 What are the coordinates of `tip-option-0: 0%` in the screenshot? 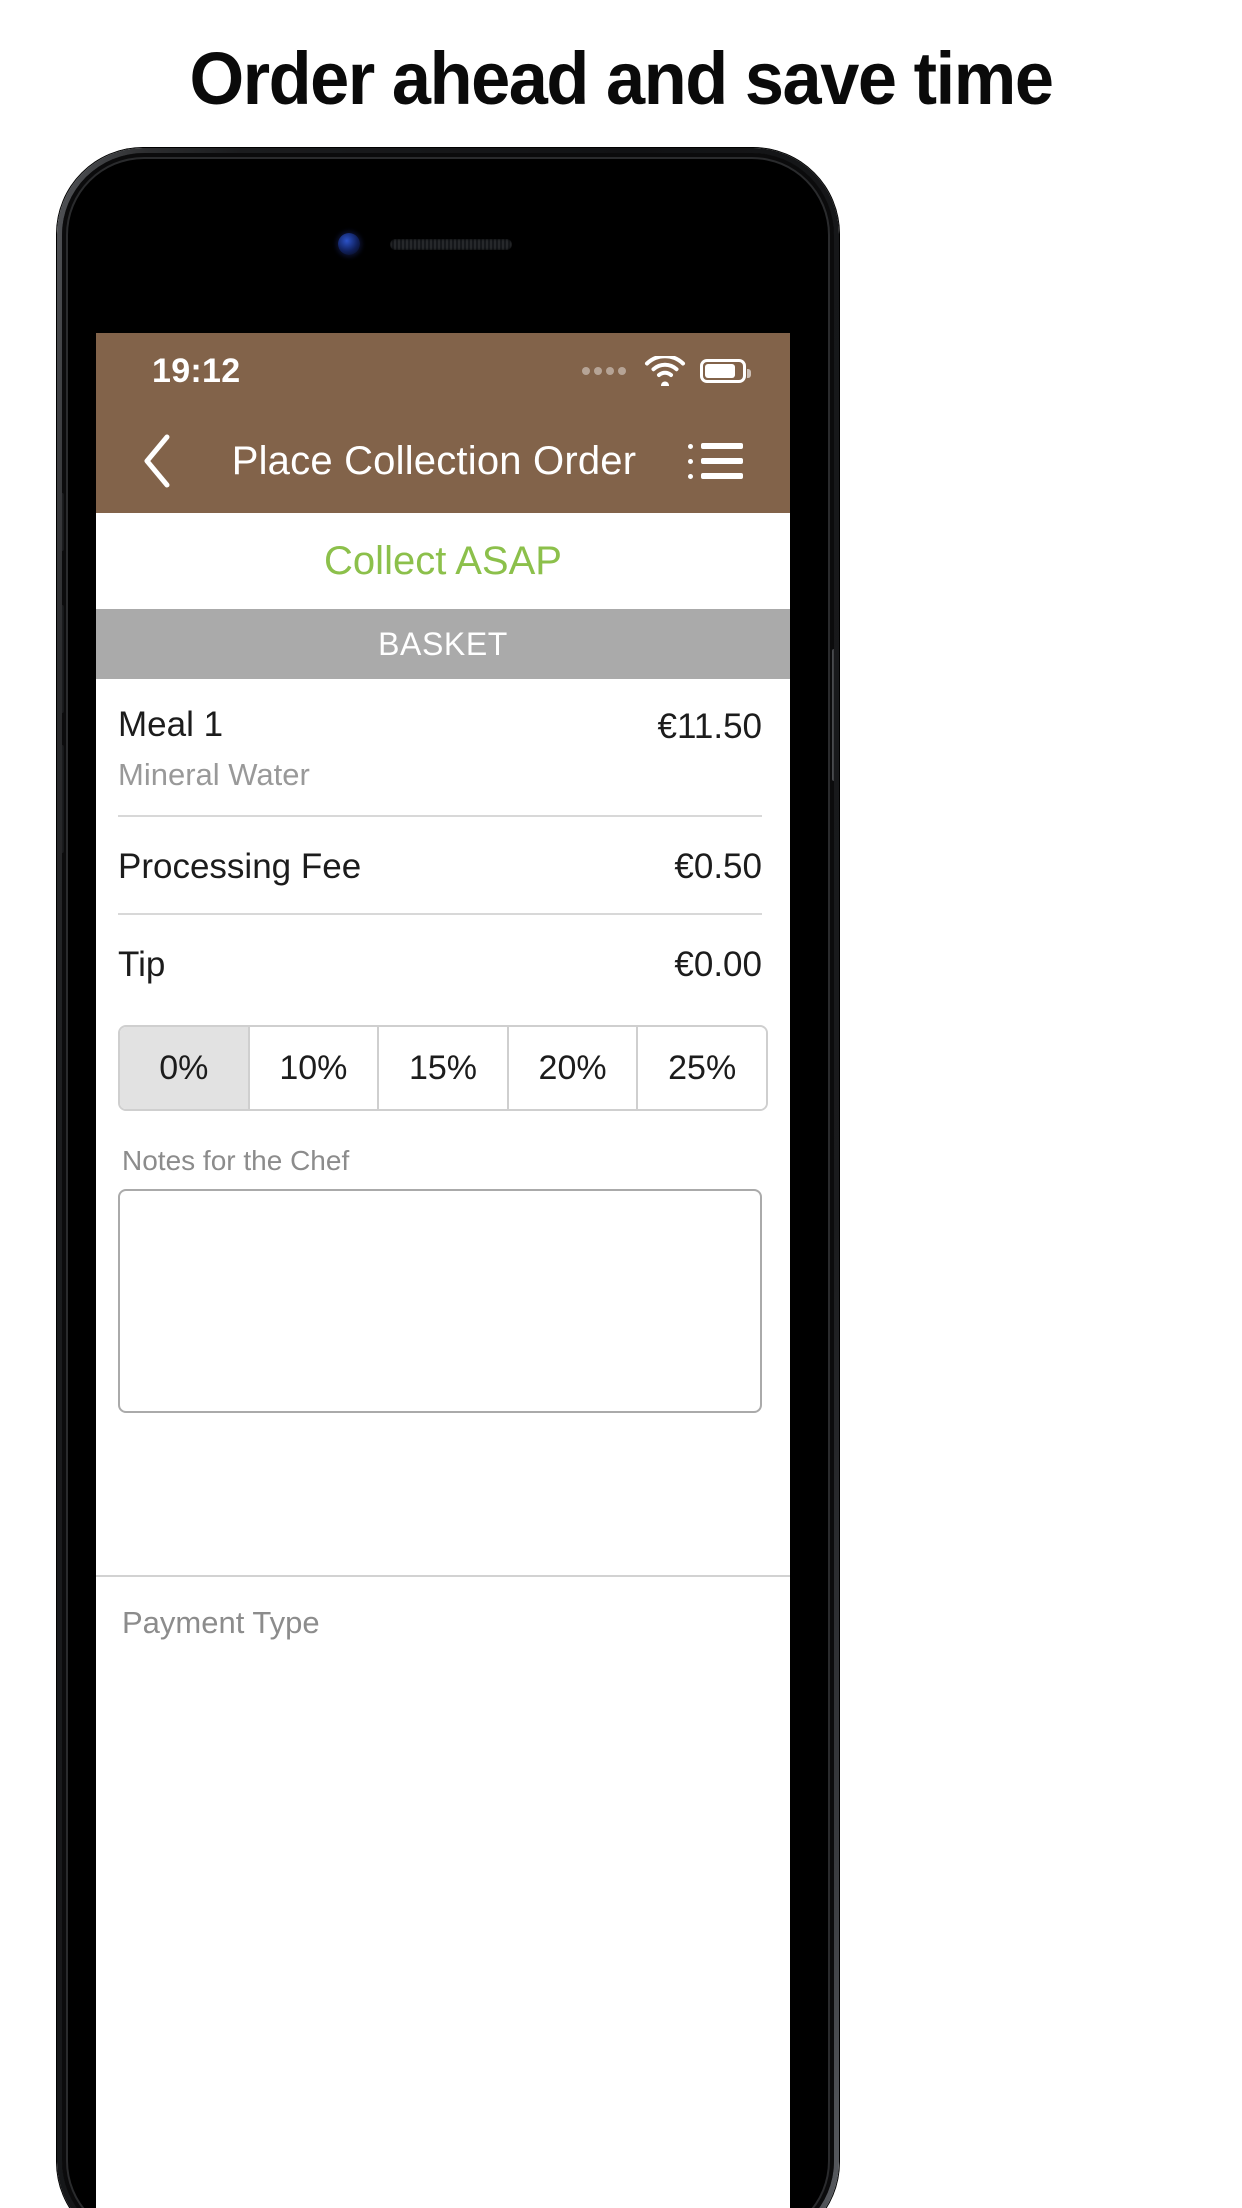 It's located at (185, 1068).